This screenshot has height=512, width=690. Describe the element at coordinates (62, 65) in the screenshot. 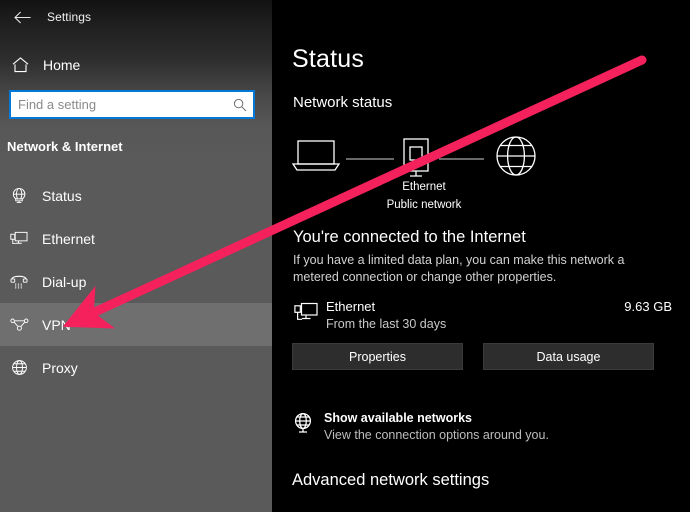

I see `home-label: Home` at that location.